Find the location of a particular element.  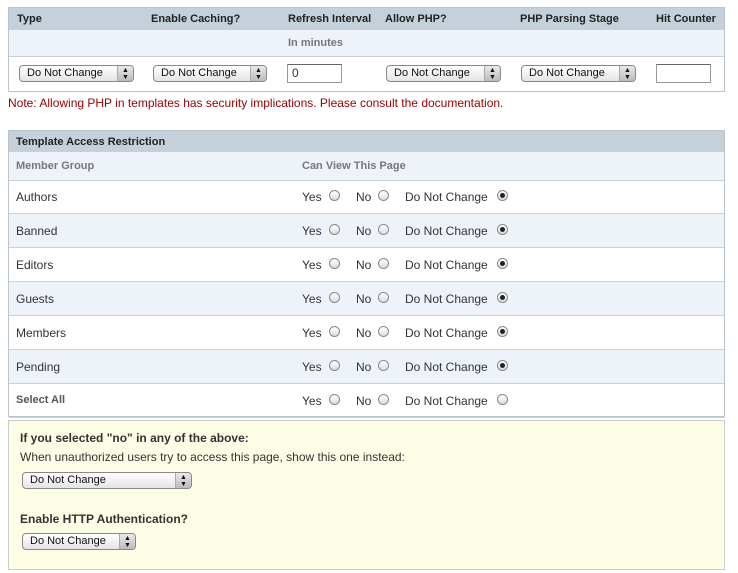

select-all-row: Select All Yes No Do Not Change is located at coordinates (366, 401).